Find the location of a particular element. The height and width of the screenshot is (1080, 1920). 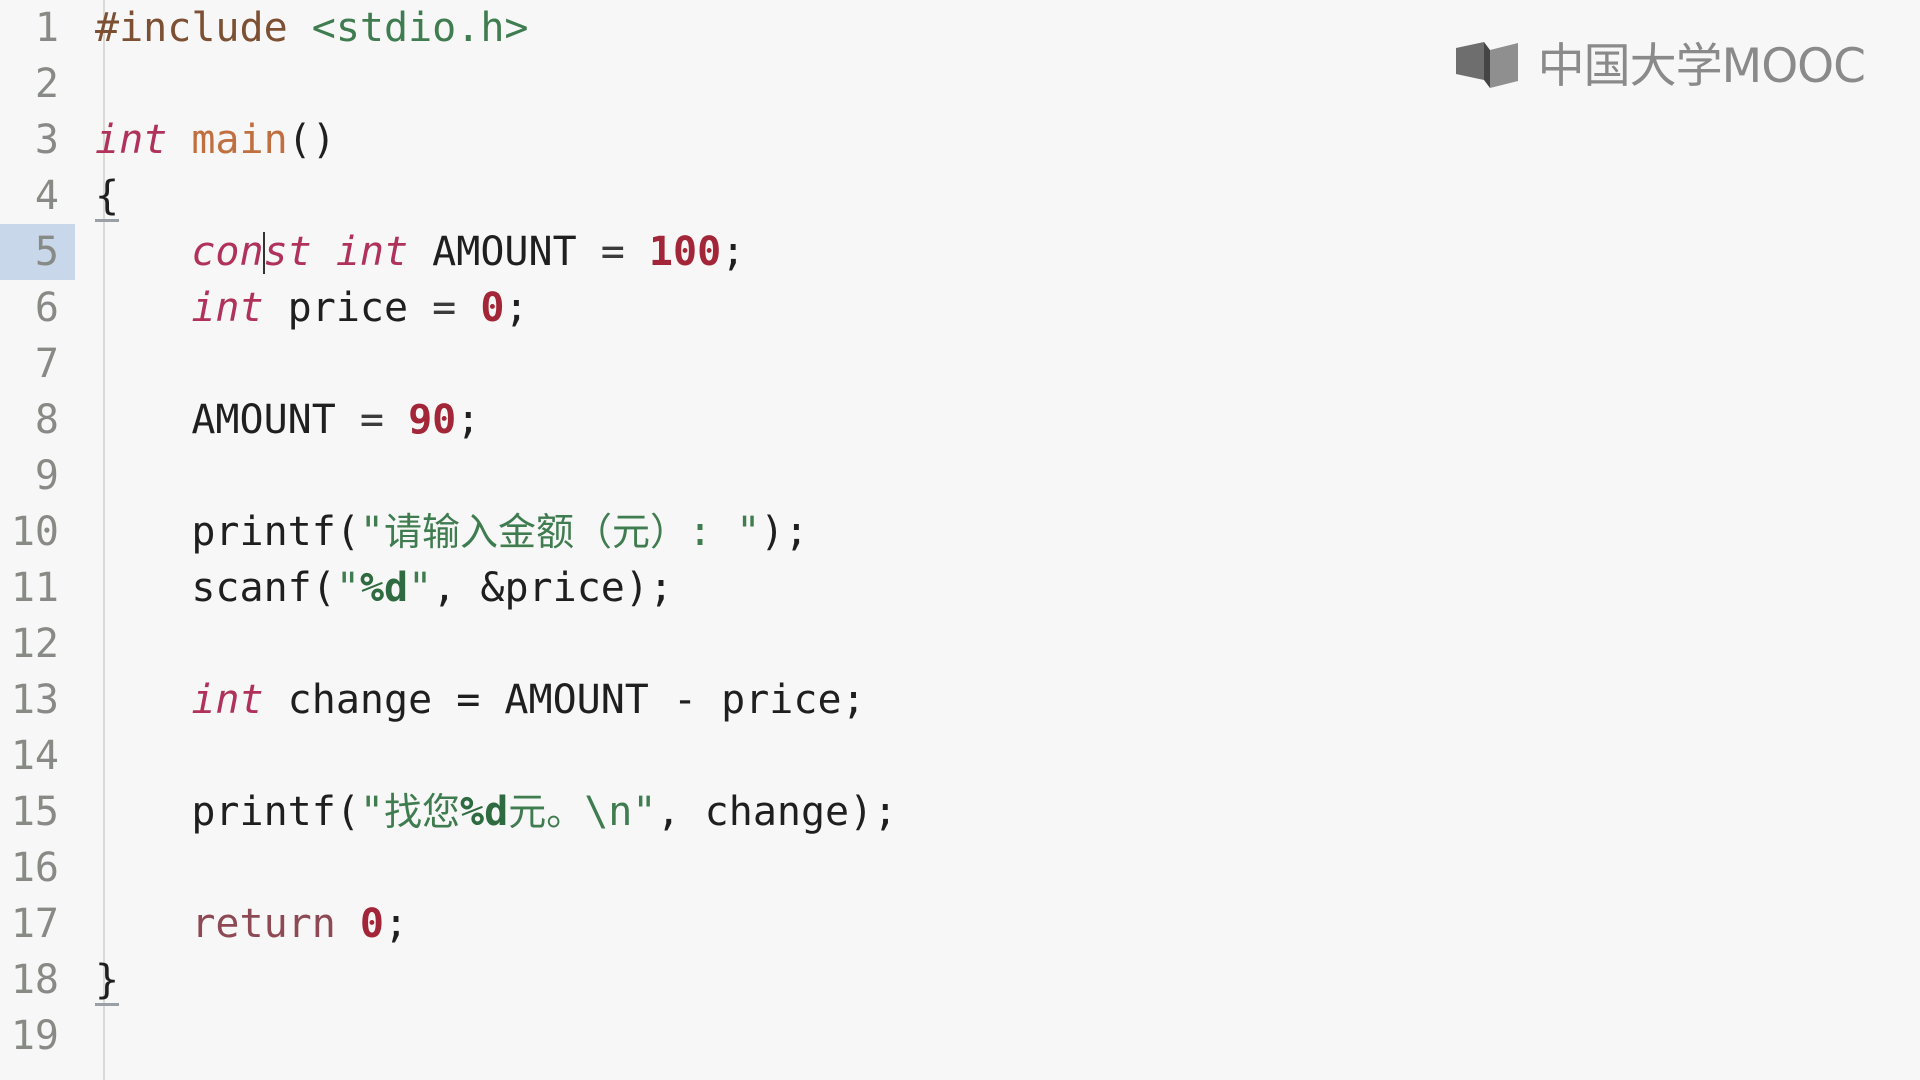

code-text-3: int main() is located at coordinates (997, 140).